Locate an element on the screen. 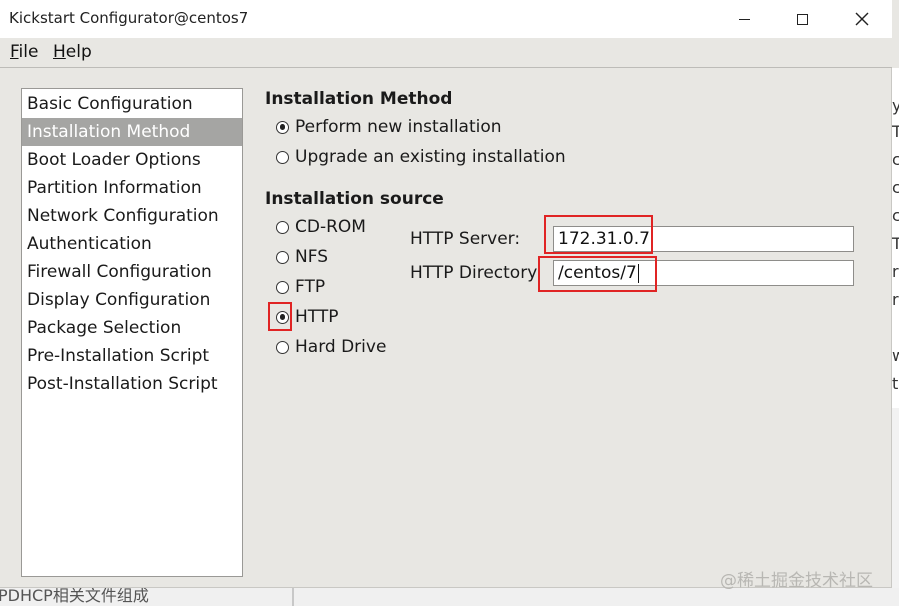  bg-divider is located at coordinates (293, 597).